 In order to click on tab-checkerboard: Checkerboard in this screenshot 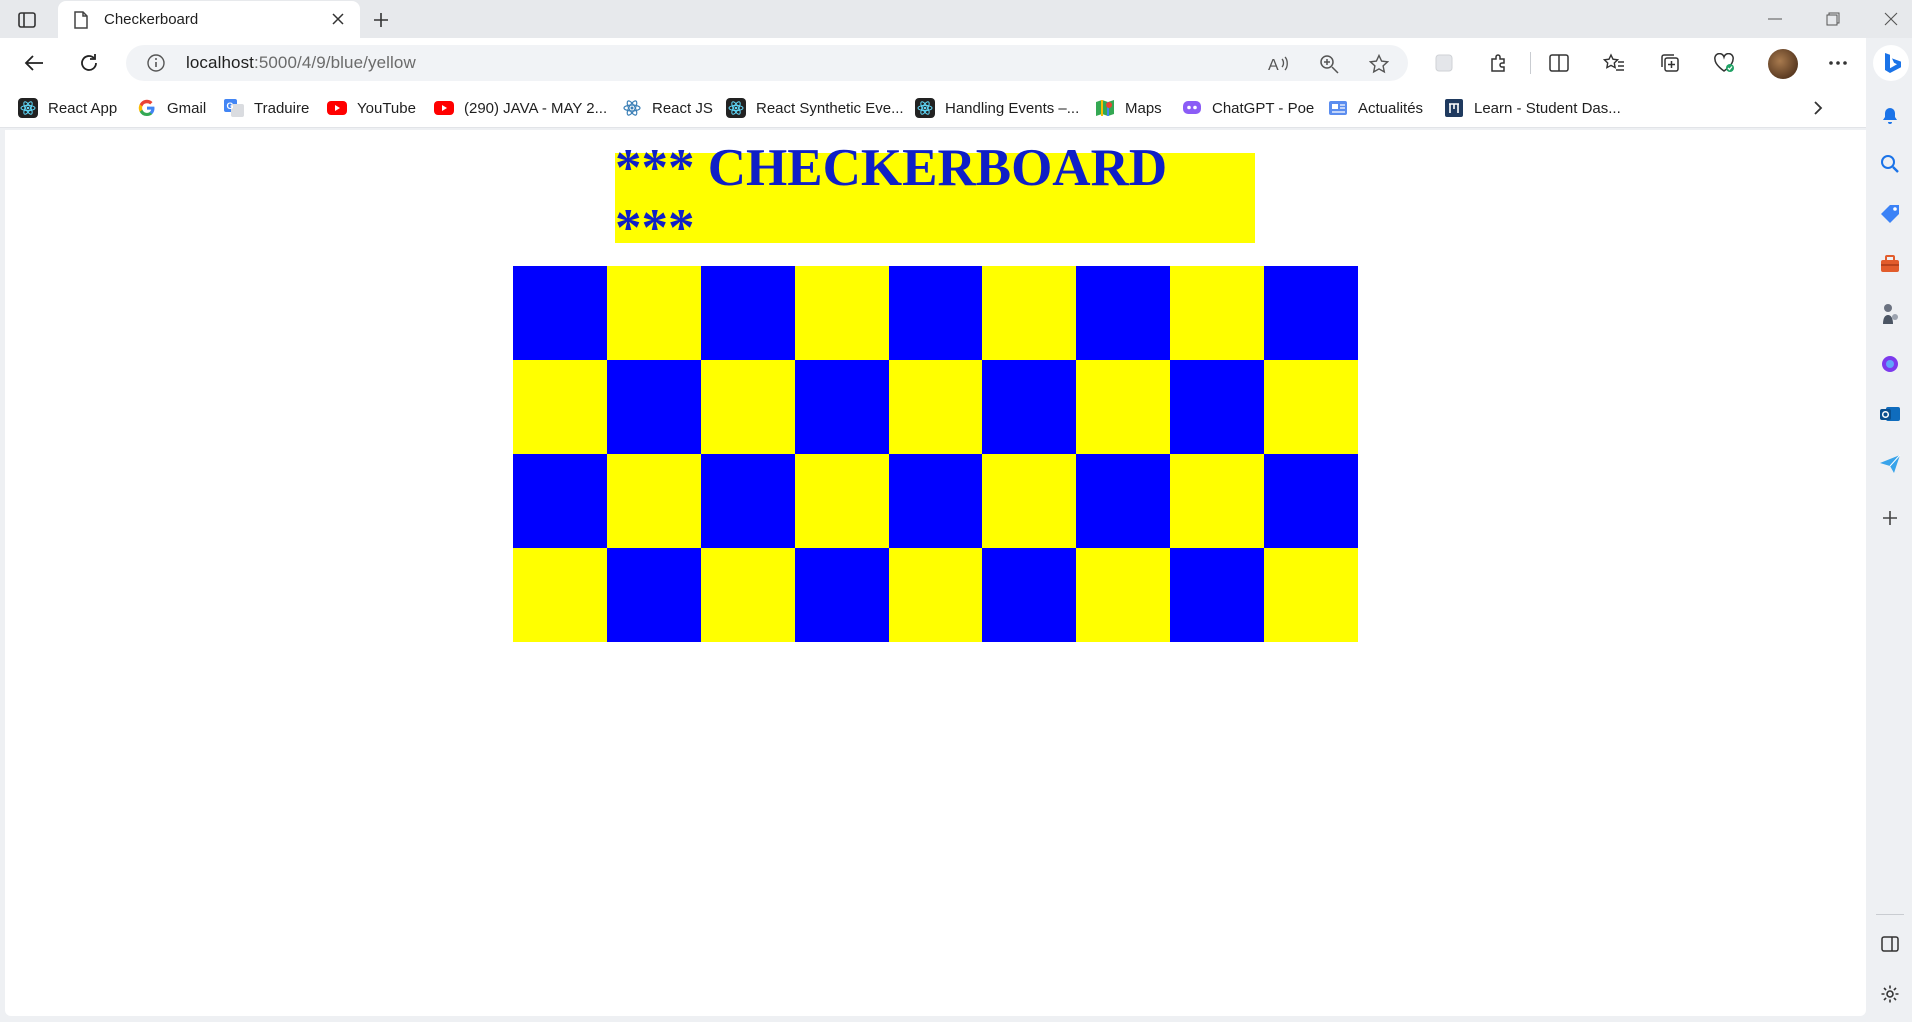, I will do `click(209, 19)`.